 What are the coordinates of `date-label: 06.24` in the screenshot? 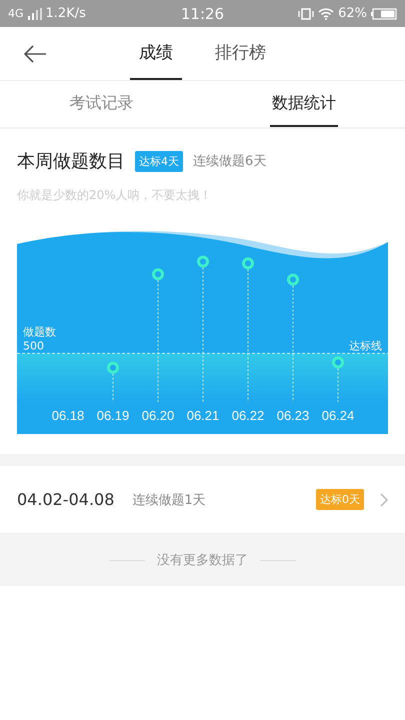 It's located at (338, 415).